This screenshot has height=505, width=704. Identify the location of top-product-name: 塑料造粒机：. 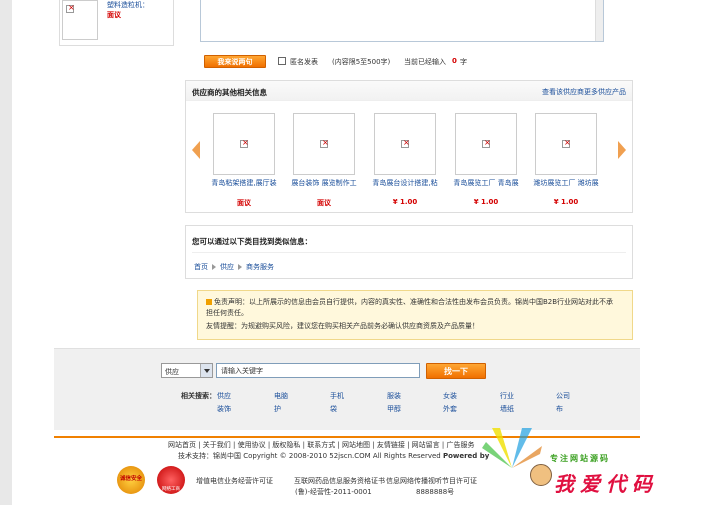
(128, 5).